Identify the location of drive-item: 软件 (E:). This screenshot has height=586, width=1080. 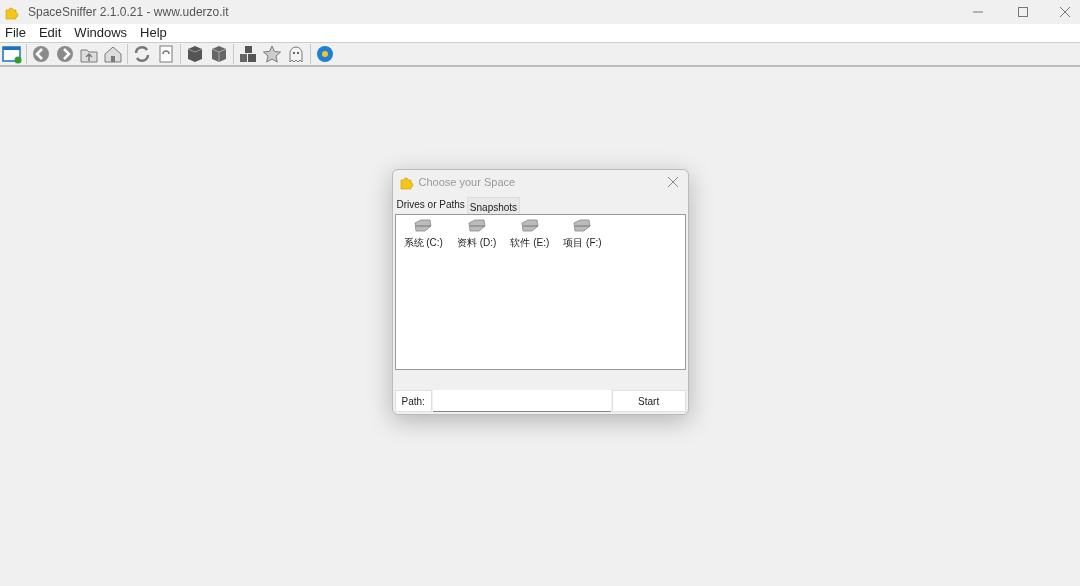
(530, 242).